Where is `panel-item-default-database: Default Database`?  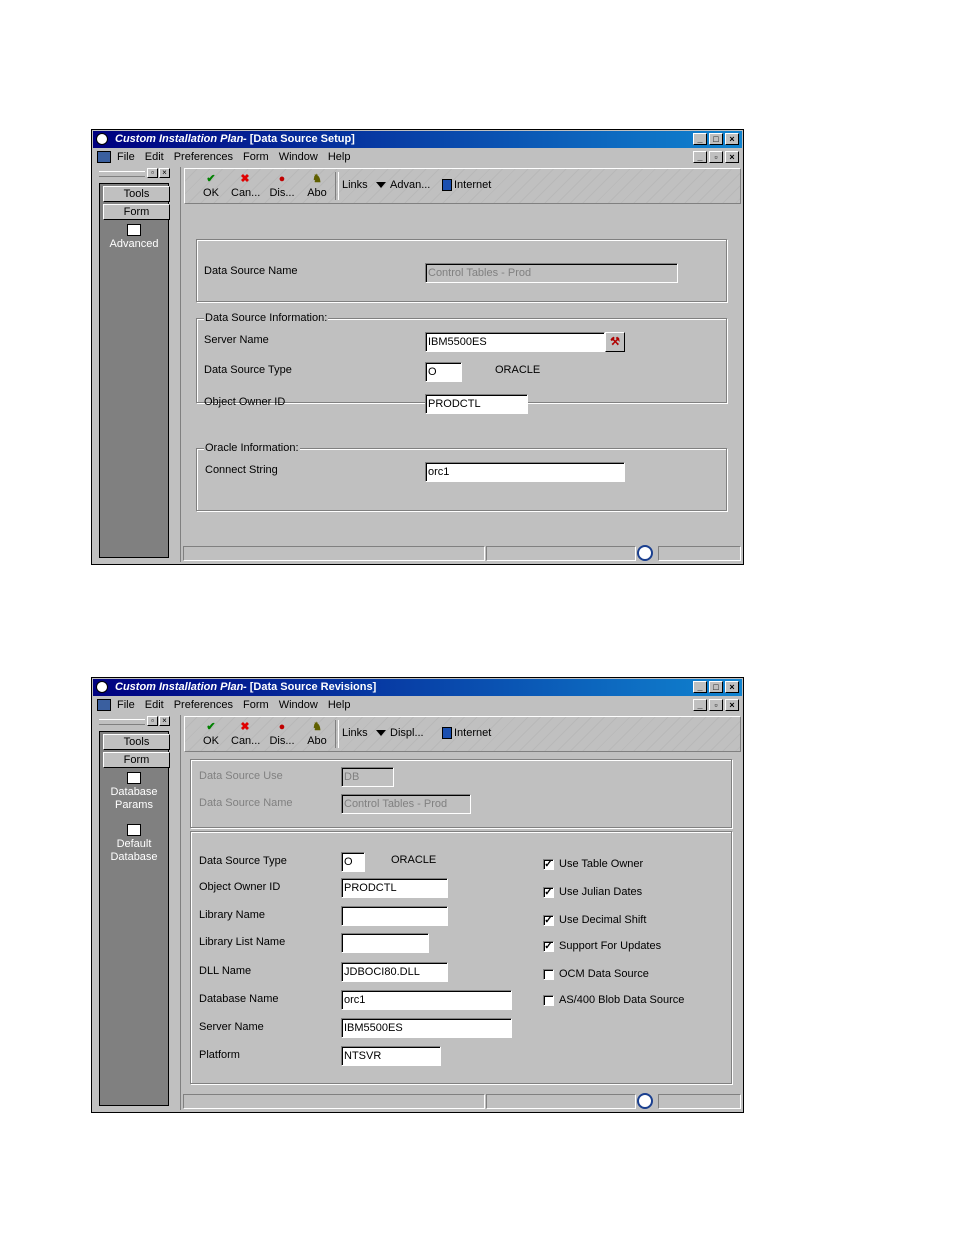
panel-item-default-database: Default Database is located at coordinates (134, 844).